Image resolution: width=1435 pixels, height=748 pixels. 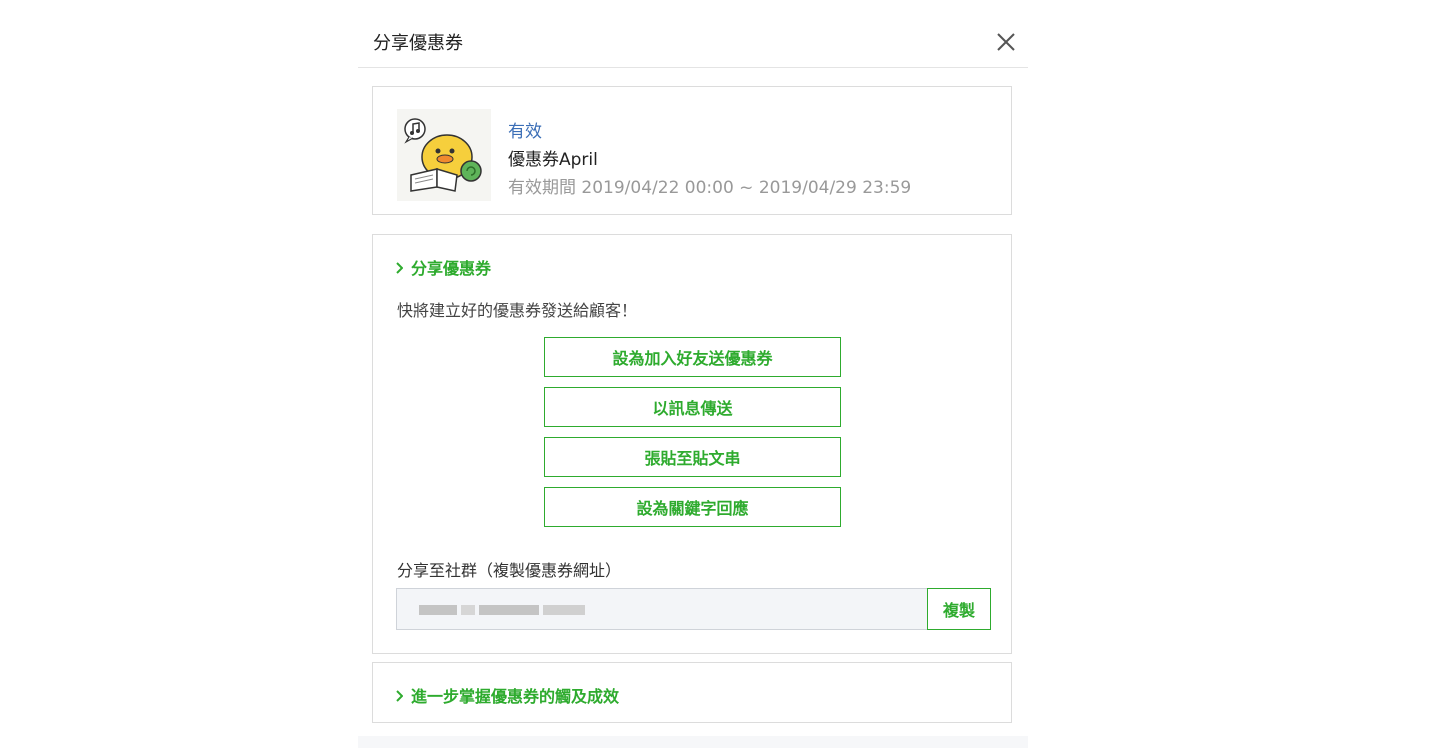 I want to click on share-section-toggle: 分享優惠券, so click(x=443, y=267).